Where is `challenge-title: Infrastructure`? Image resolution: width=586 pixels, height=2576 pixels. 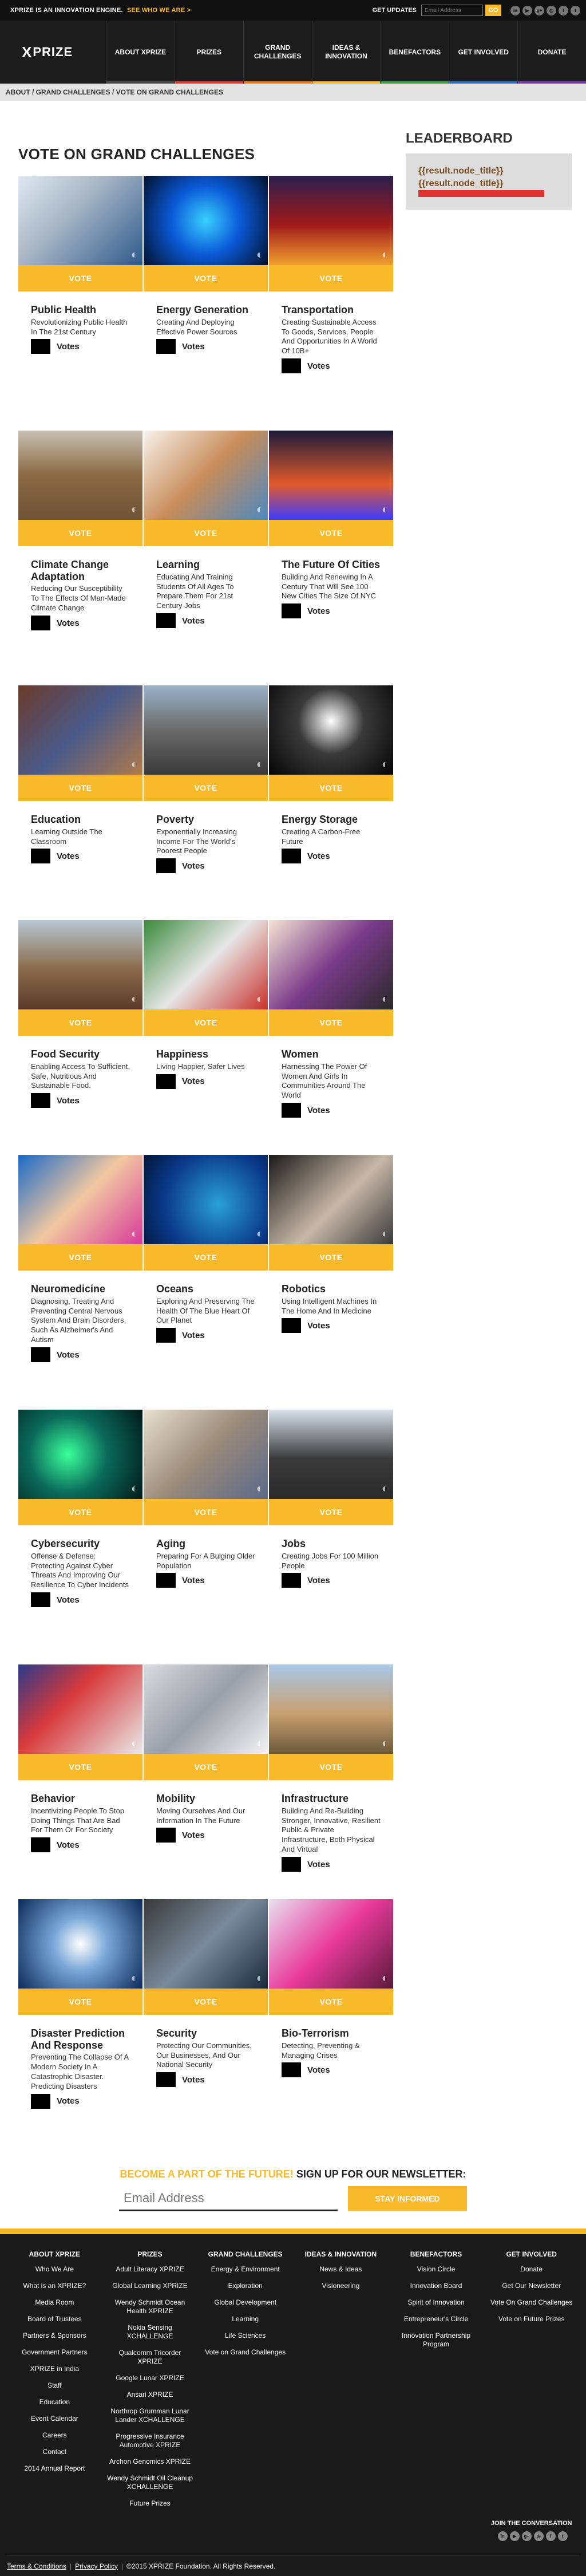 challenge-title: Infrastructure is located at coordinates (331, 1799).